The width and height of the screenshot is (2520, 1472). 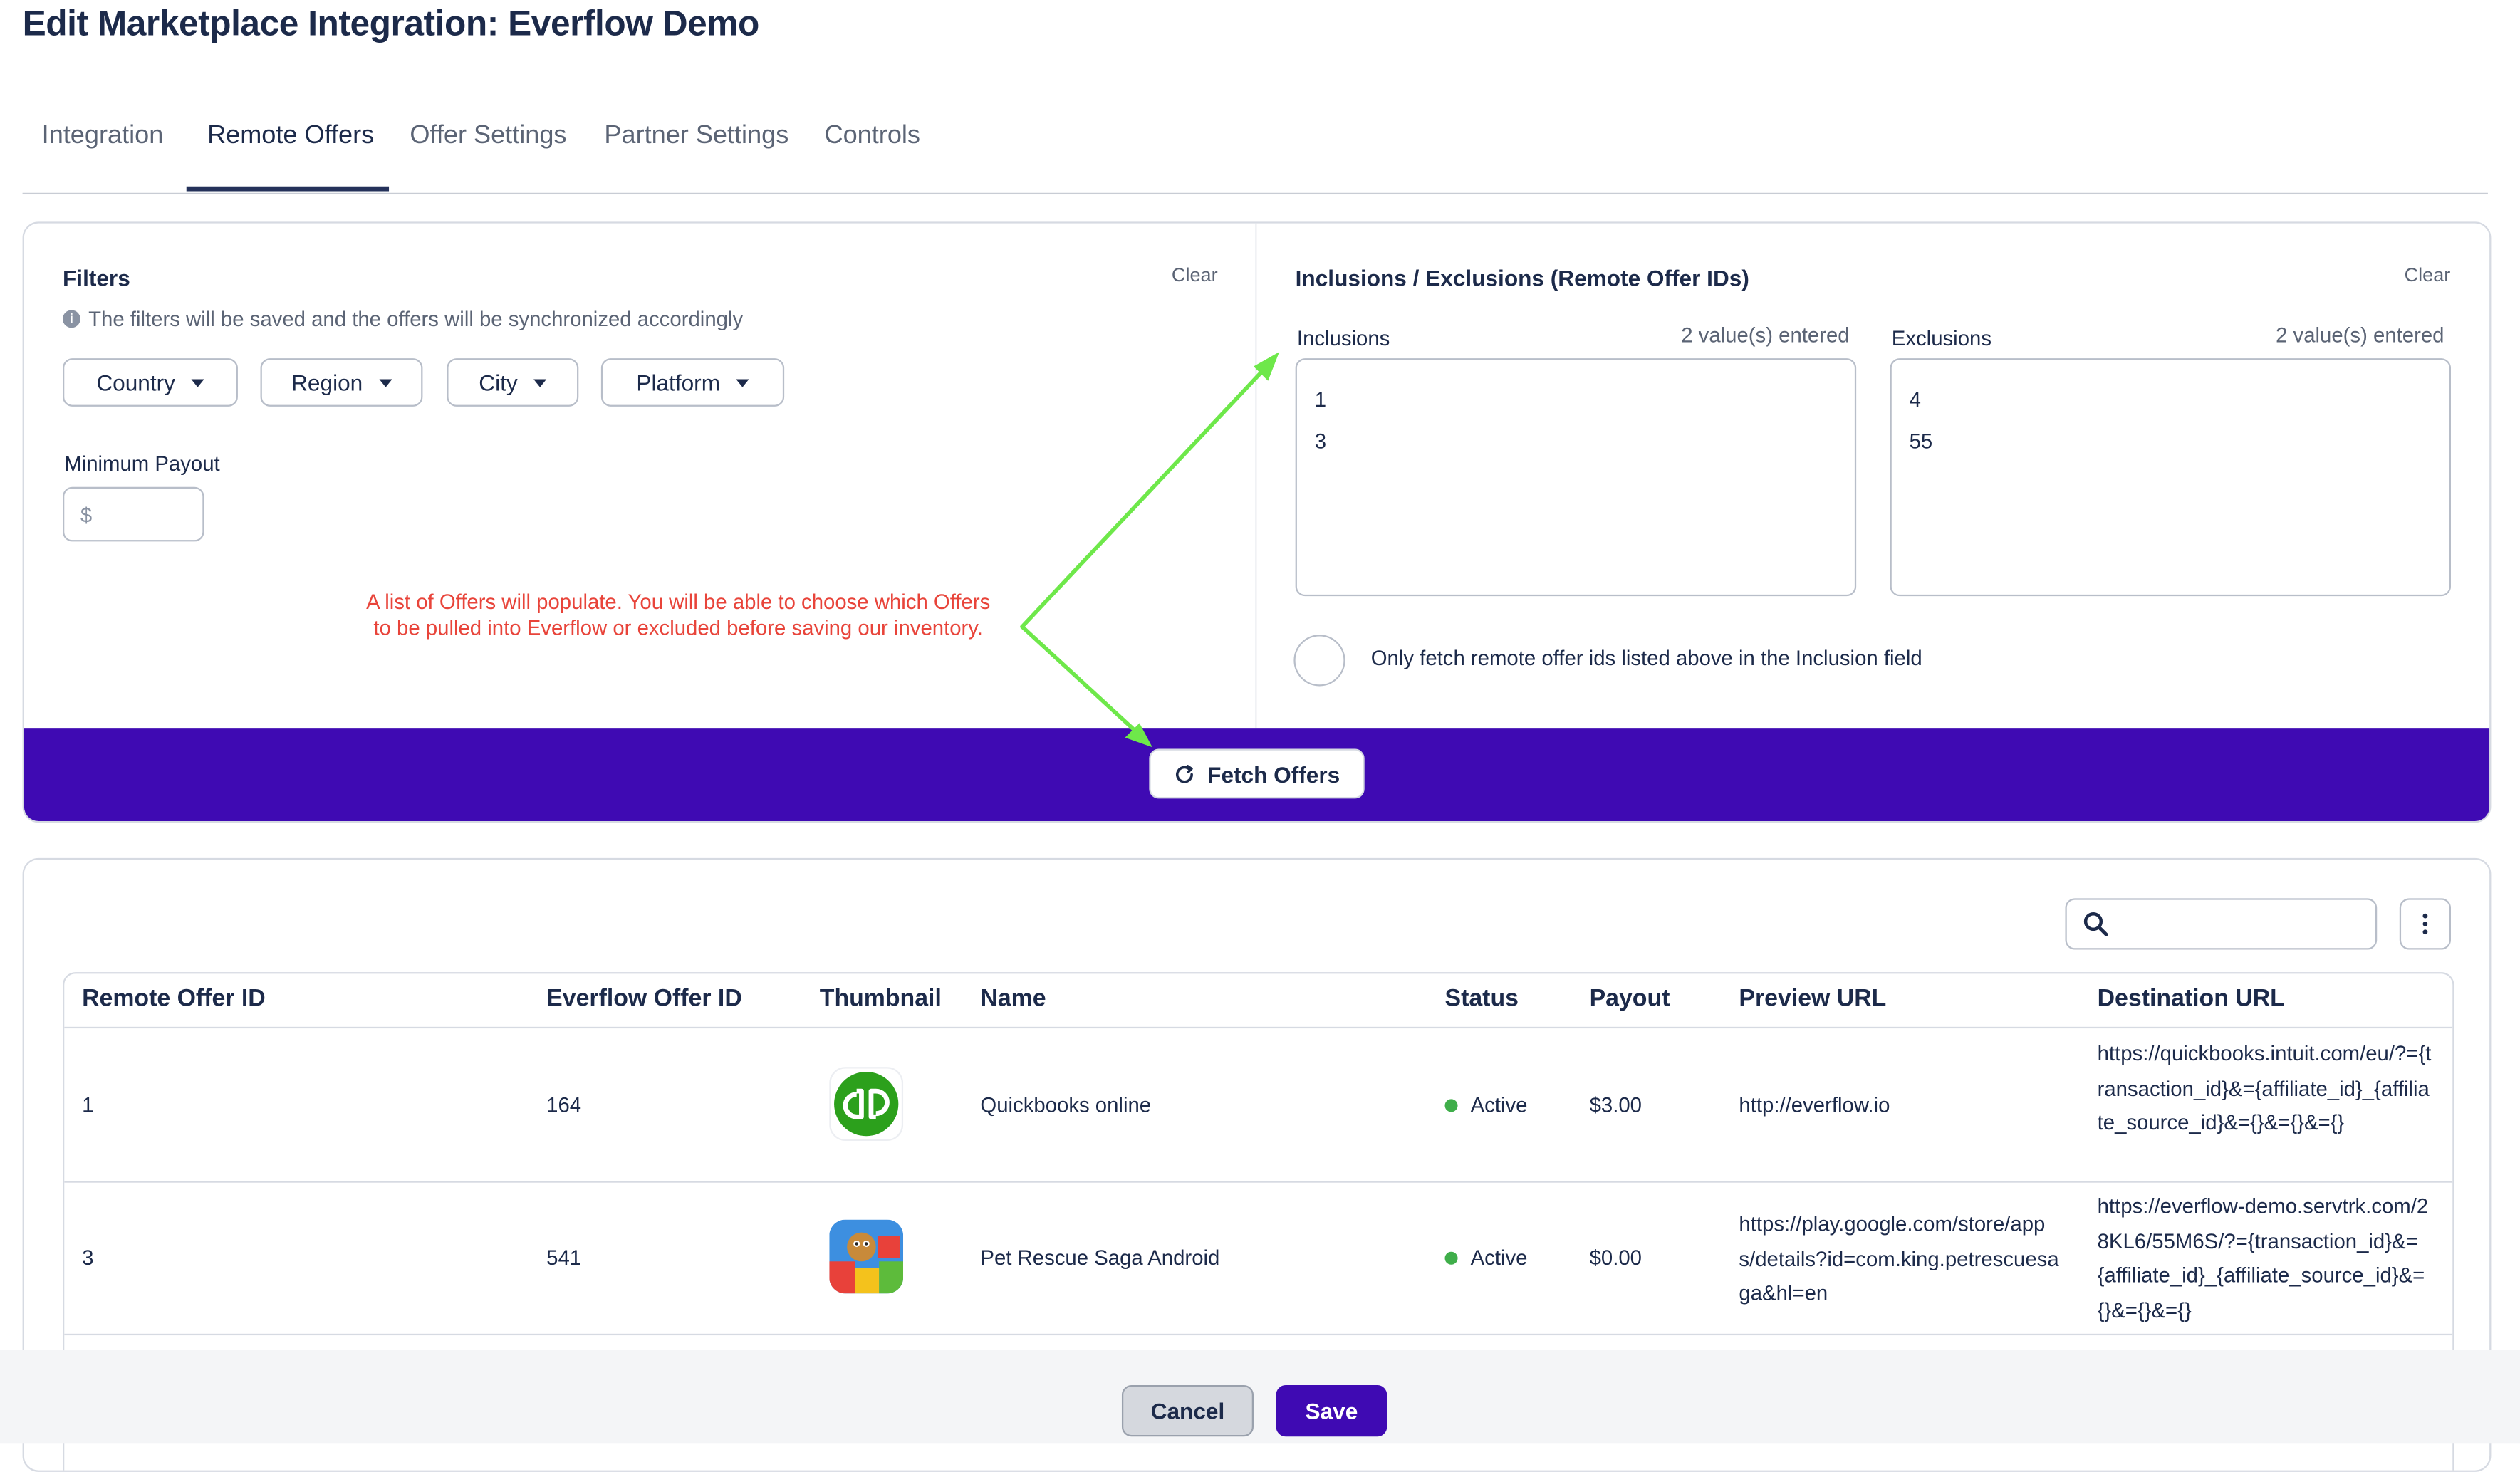 What do you see at coordinates (1013, 998) in the screenshot?
I see `column-header: Name` at bounding box center [1013, 998].